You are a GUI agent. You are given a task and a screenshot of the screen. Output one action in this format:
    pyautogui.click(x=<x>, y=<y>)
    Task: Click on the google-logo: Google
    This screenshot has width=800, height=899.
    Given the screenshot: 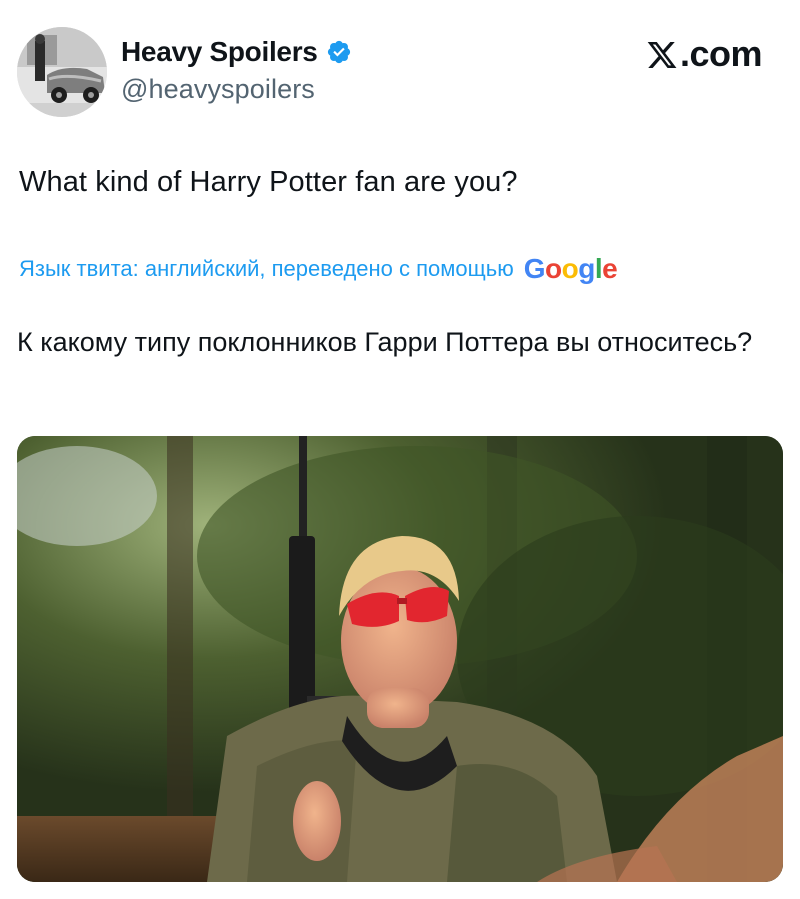 What is the action you would take?
    pyautogui.click(x=570, y=268)
    